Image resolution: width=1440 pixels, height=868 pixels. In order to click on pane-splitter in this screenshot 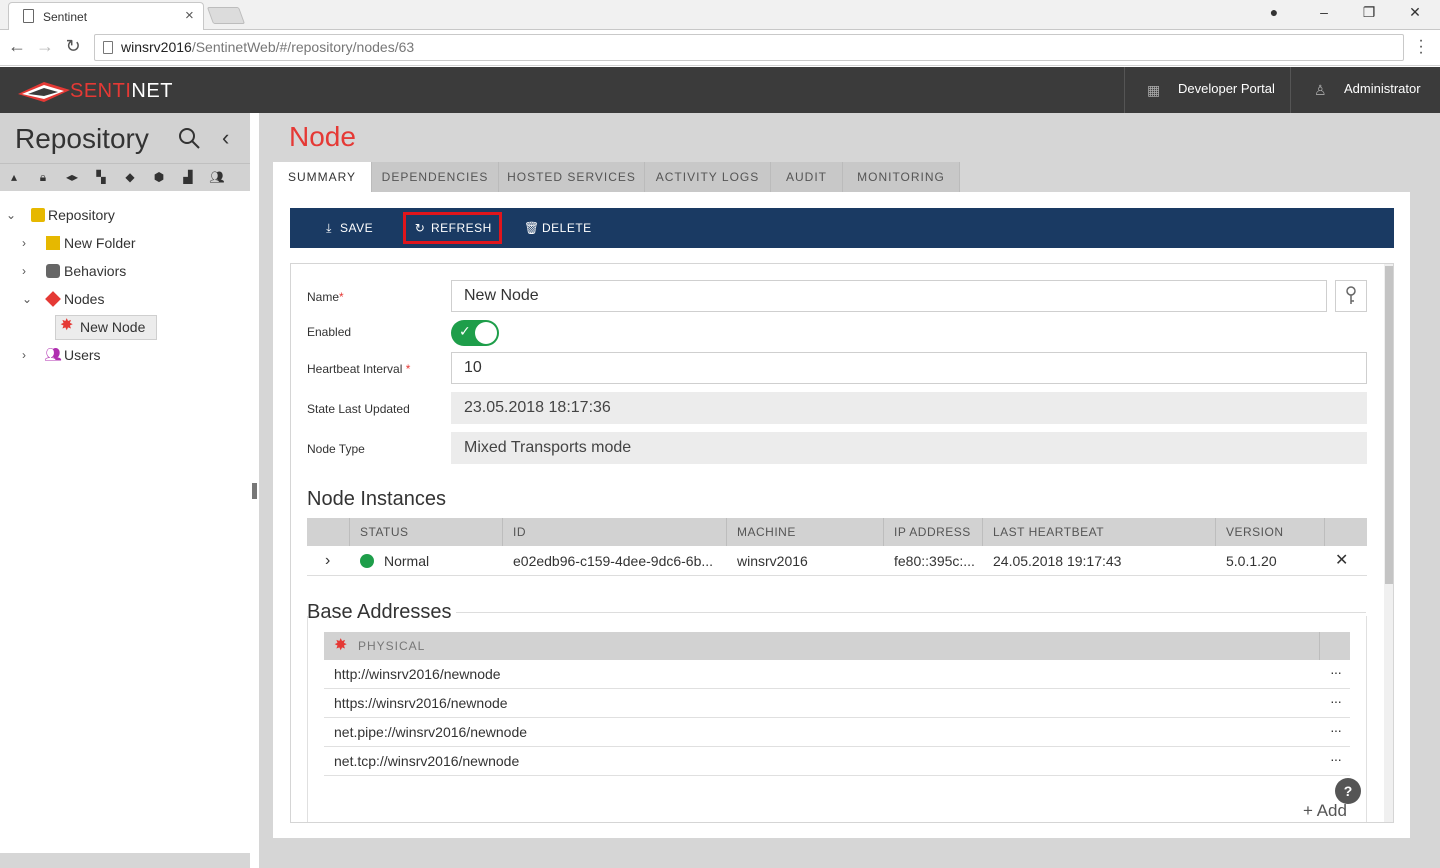, I will do `click(254, 490)`.